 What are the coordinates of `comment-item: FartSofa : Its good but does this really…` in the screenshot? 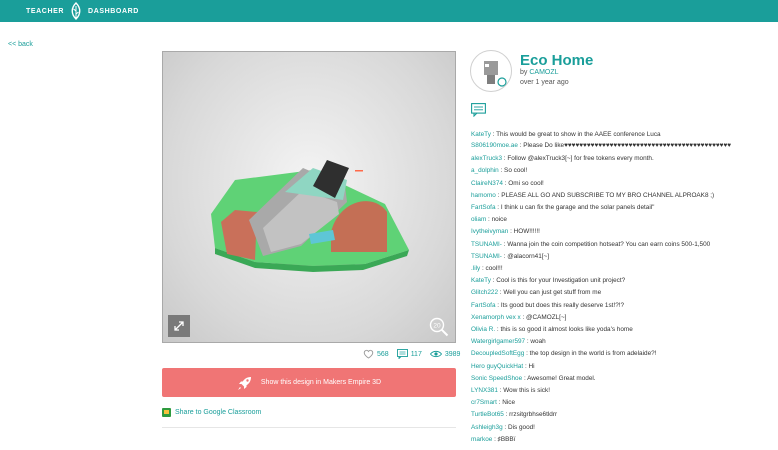 It's located at (621, 306).